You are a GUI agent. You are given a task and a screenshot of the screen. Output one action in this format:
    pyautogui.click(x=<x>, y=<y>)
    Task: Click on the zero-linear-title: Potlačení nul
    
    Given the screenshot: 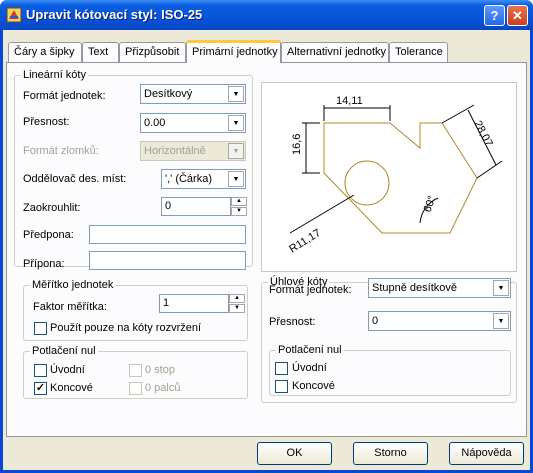 What is the action you would take?
    pyautogui.click(x=64, y=351)
    